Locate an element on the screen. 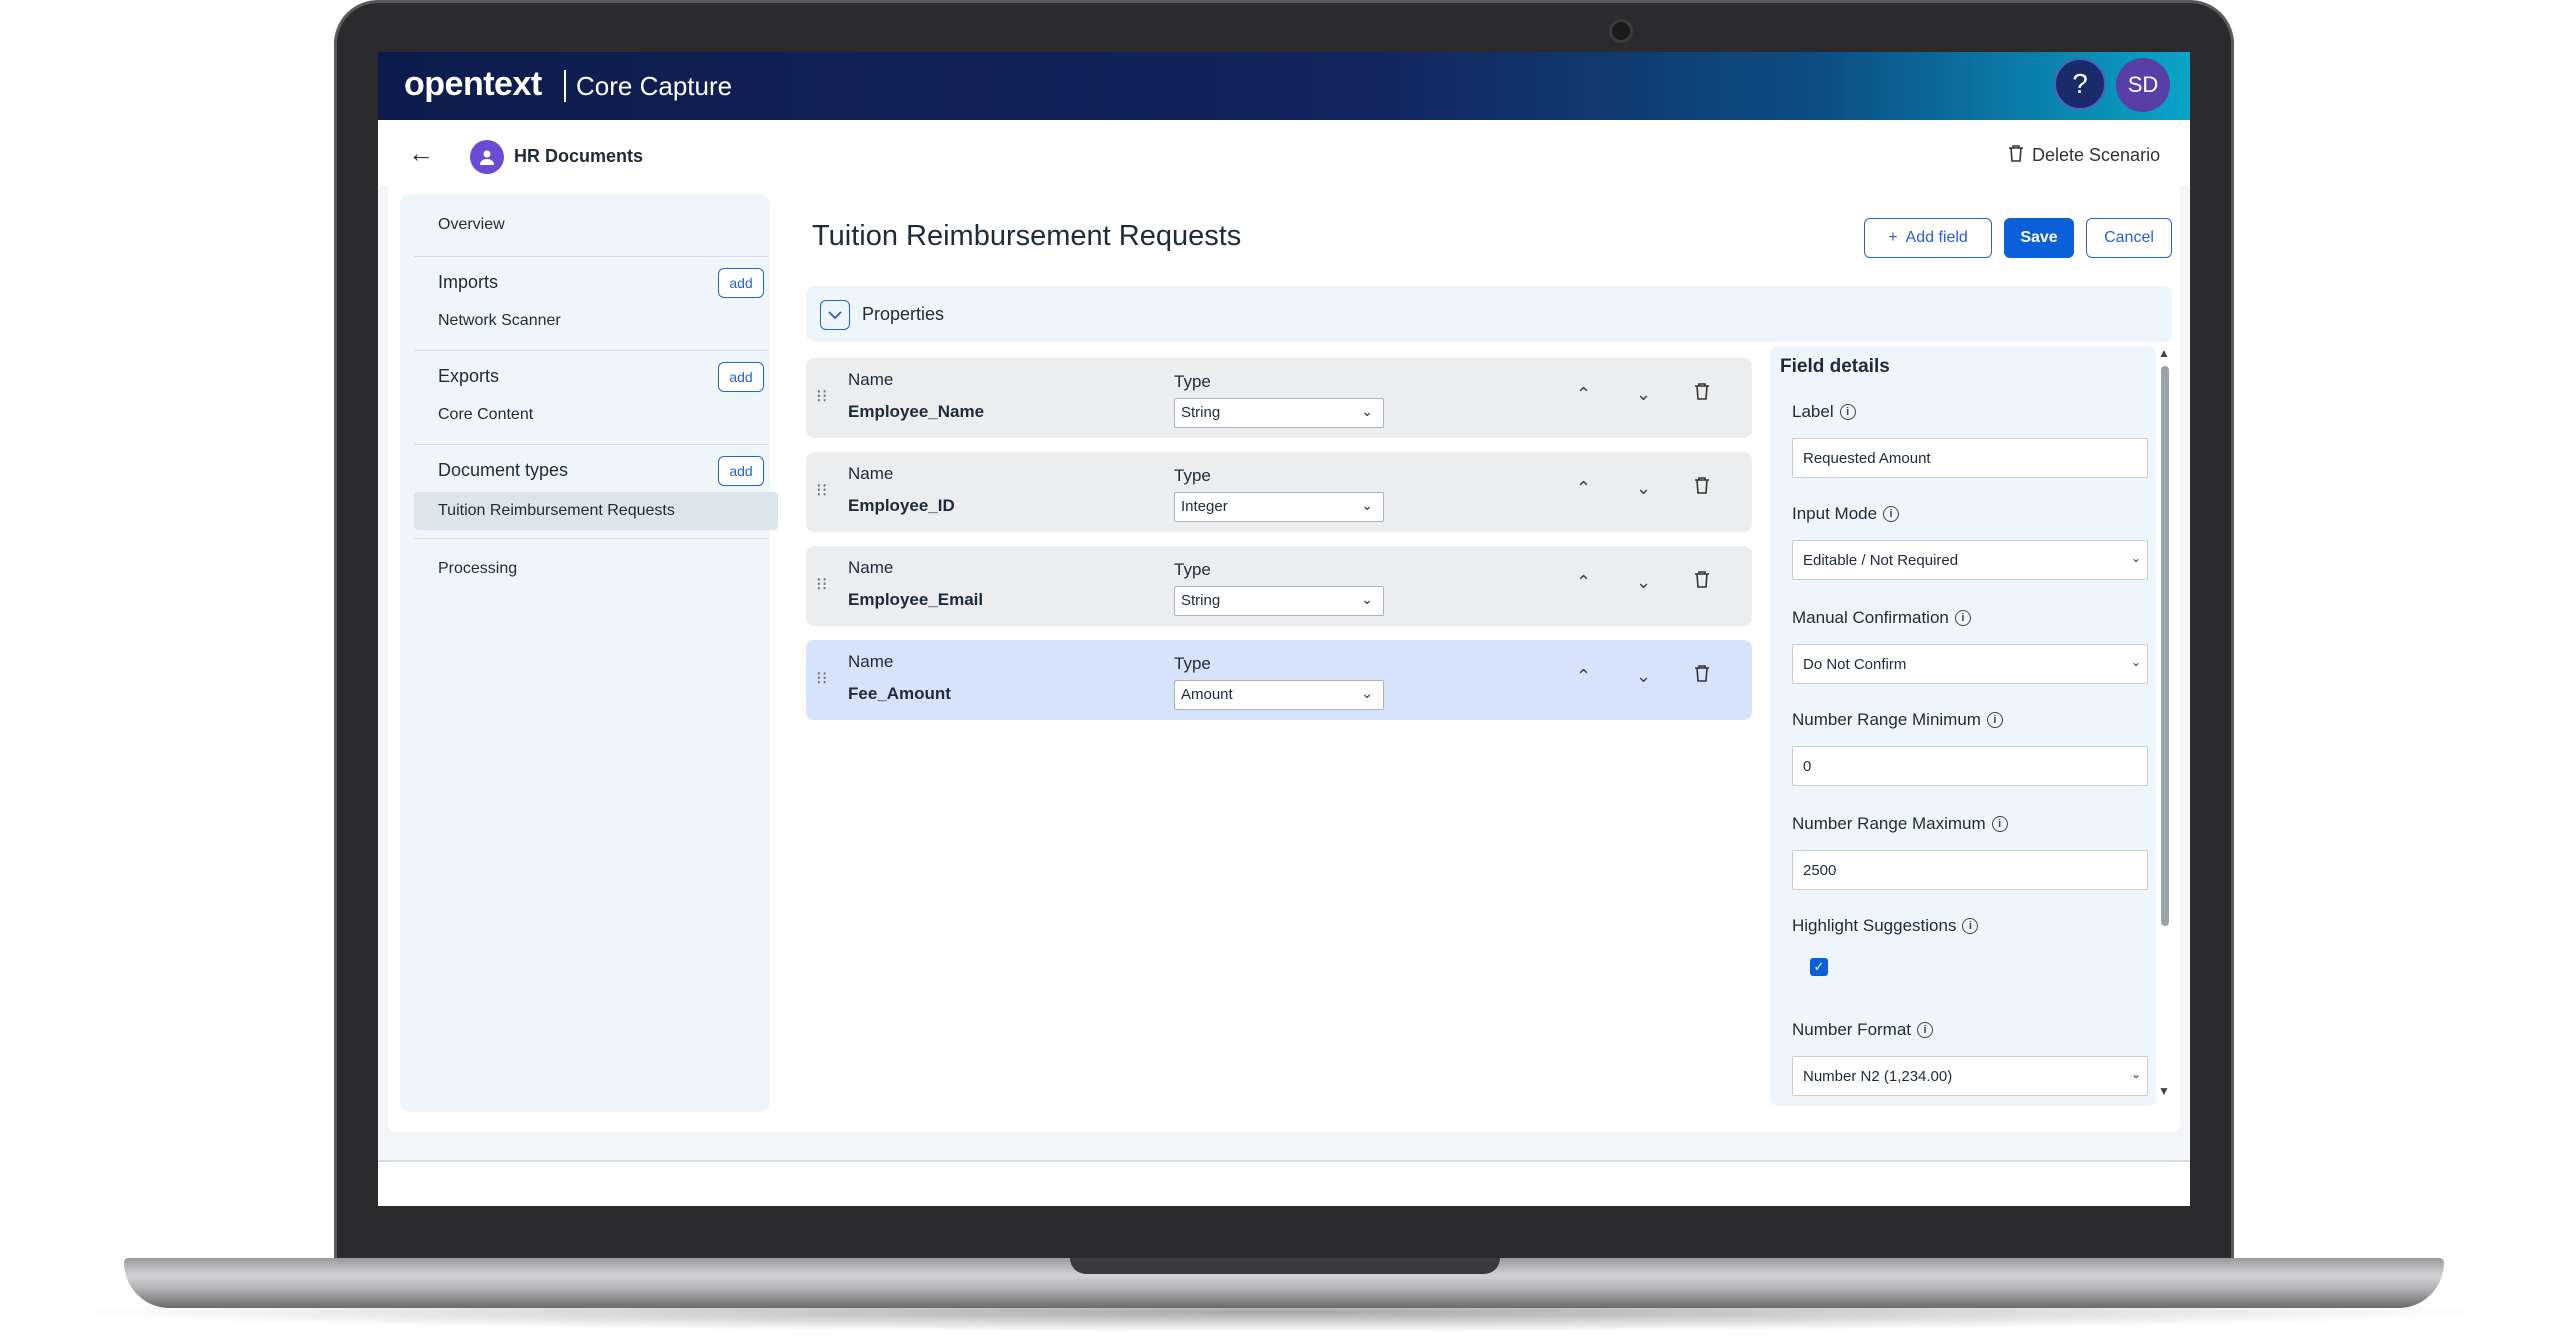  sub-header: ← HR Documents Delete Scenario is located at coordinates (1284, 153).